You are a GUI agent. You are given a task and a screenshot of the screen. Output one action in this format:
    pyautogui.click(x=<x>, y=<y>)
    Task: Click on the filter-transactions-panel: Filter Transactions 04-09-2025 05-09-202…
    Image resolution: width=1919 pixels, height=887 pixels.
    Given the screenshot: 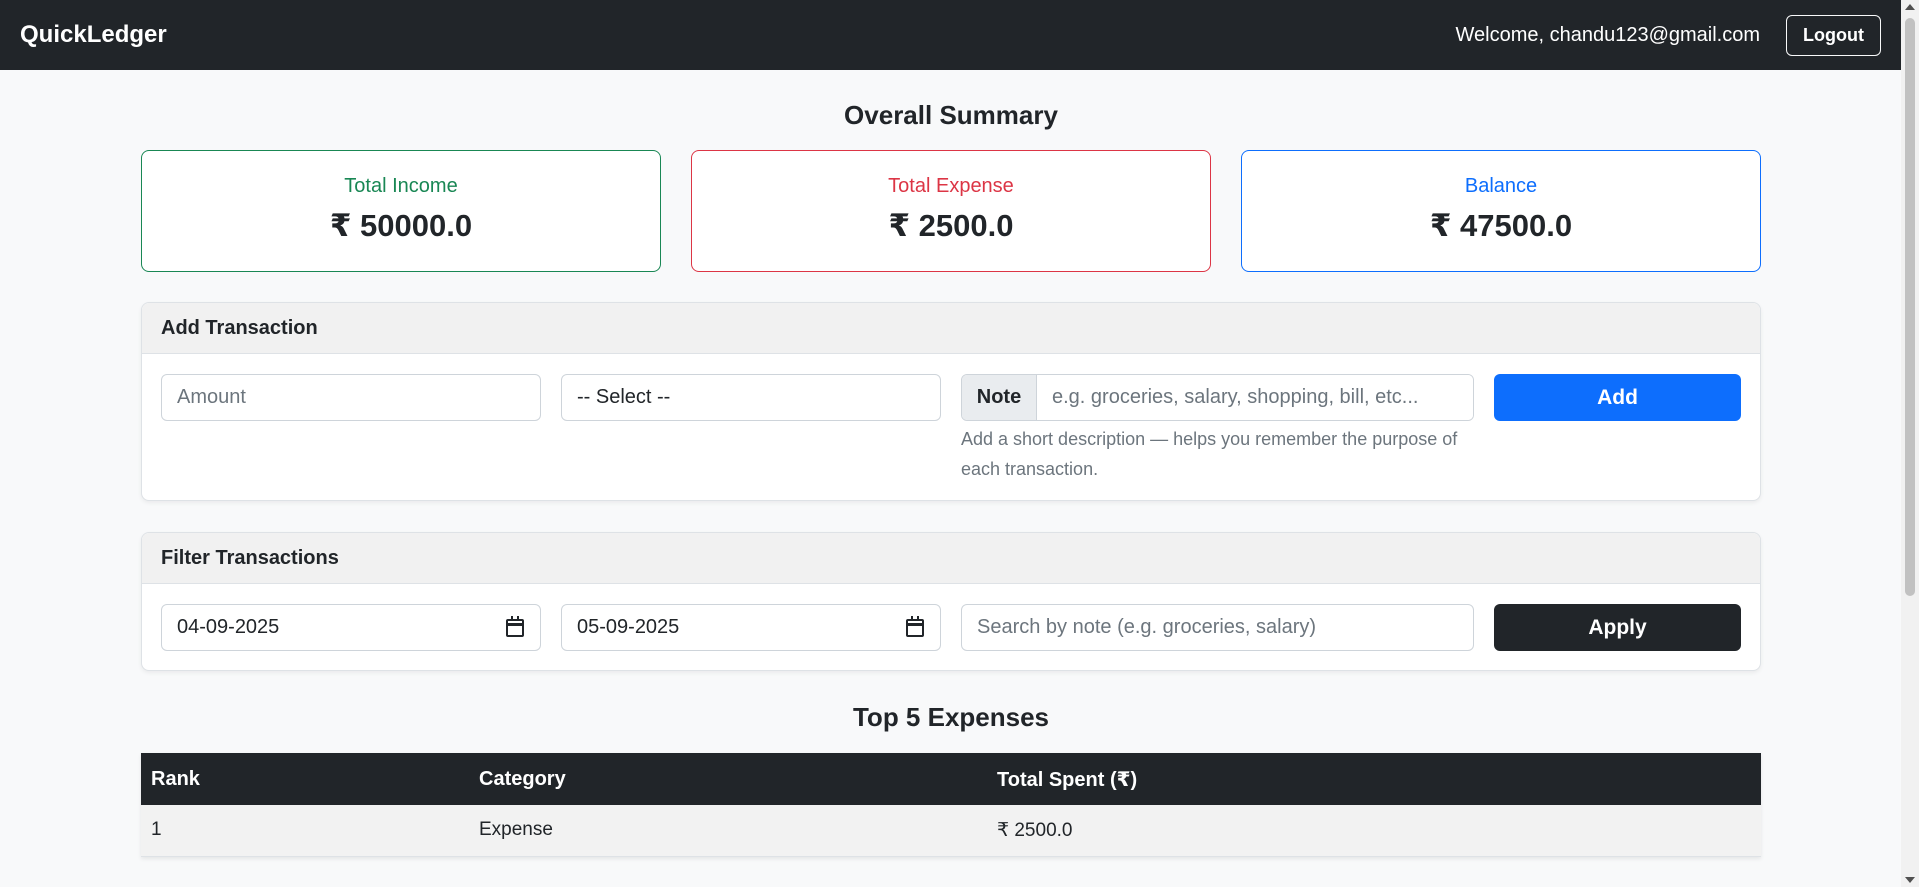 What is the action you would take?
    pyautogui.click(x=951, y=601)
    